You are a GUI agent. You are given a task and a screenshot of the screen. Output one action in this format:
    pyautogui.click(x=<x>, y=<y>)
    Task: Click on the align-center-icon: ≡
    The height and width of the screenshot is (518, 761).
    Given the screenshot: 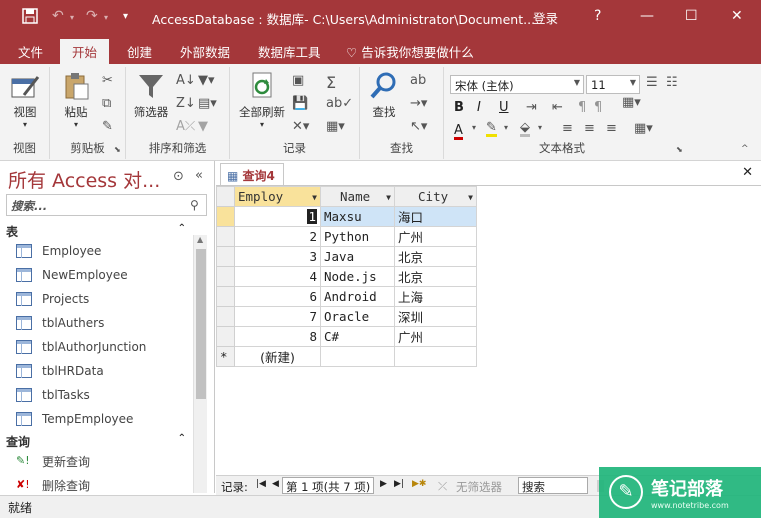 What is the action you would take?
    pyautogui.click(x=589, y=128)
    